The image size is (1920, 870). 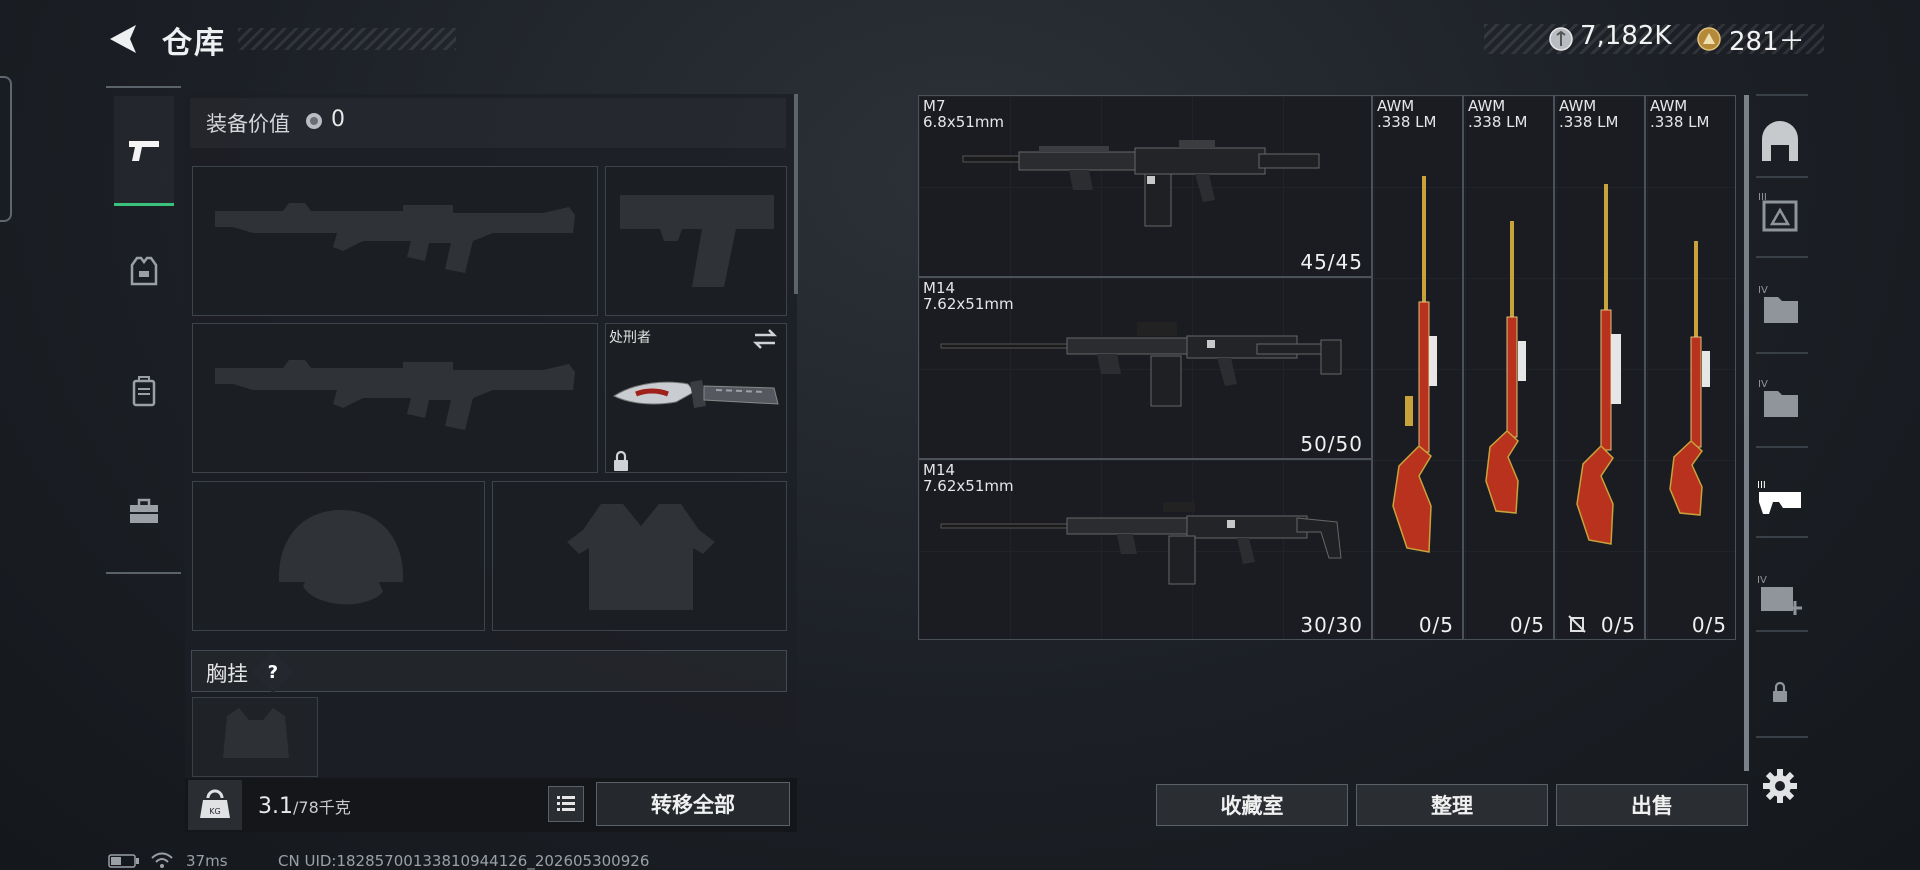 I want to click on nav-weapons, so click(x=144, y=151).